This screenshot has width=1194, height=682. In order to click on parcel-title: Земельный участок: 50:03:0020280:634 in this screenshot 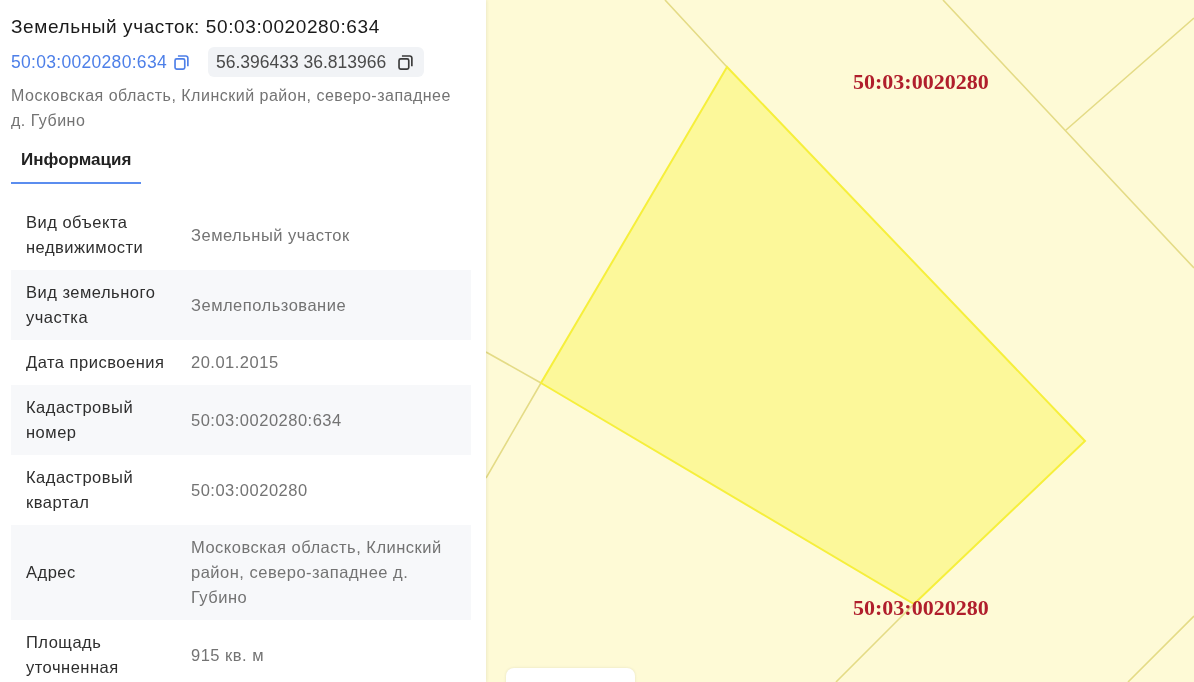, I will do `click(196, 27)`.